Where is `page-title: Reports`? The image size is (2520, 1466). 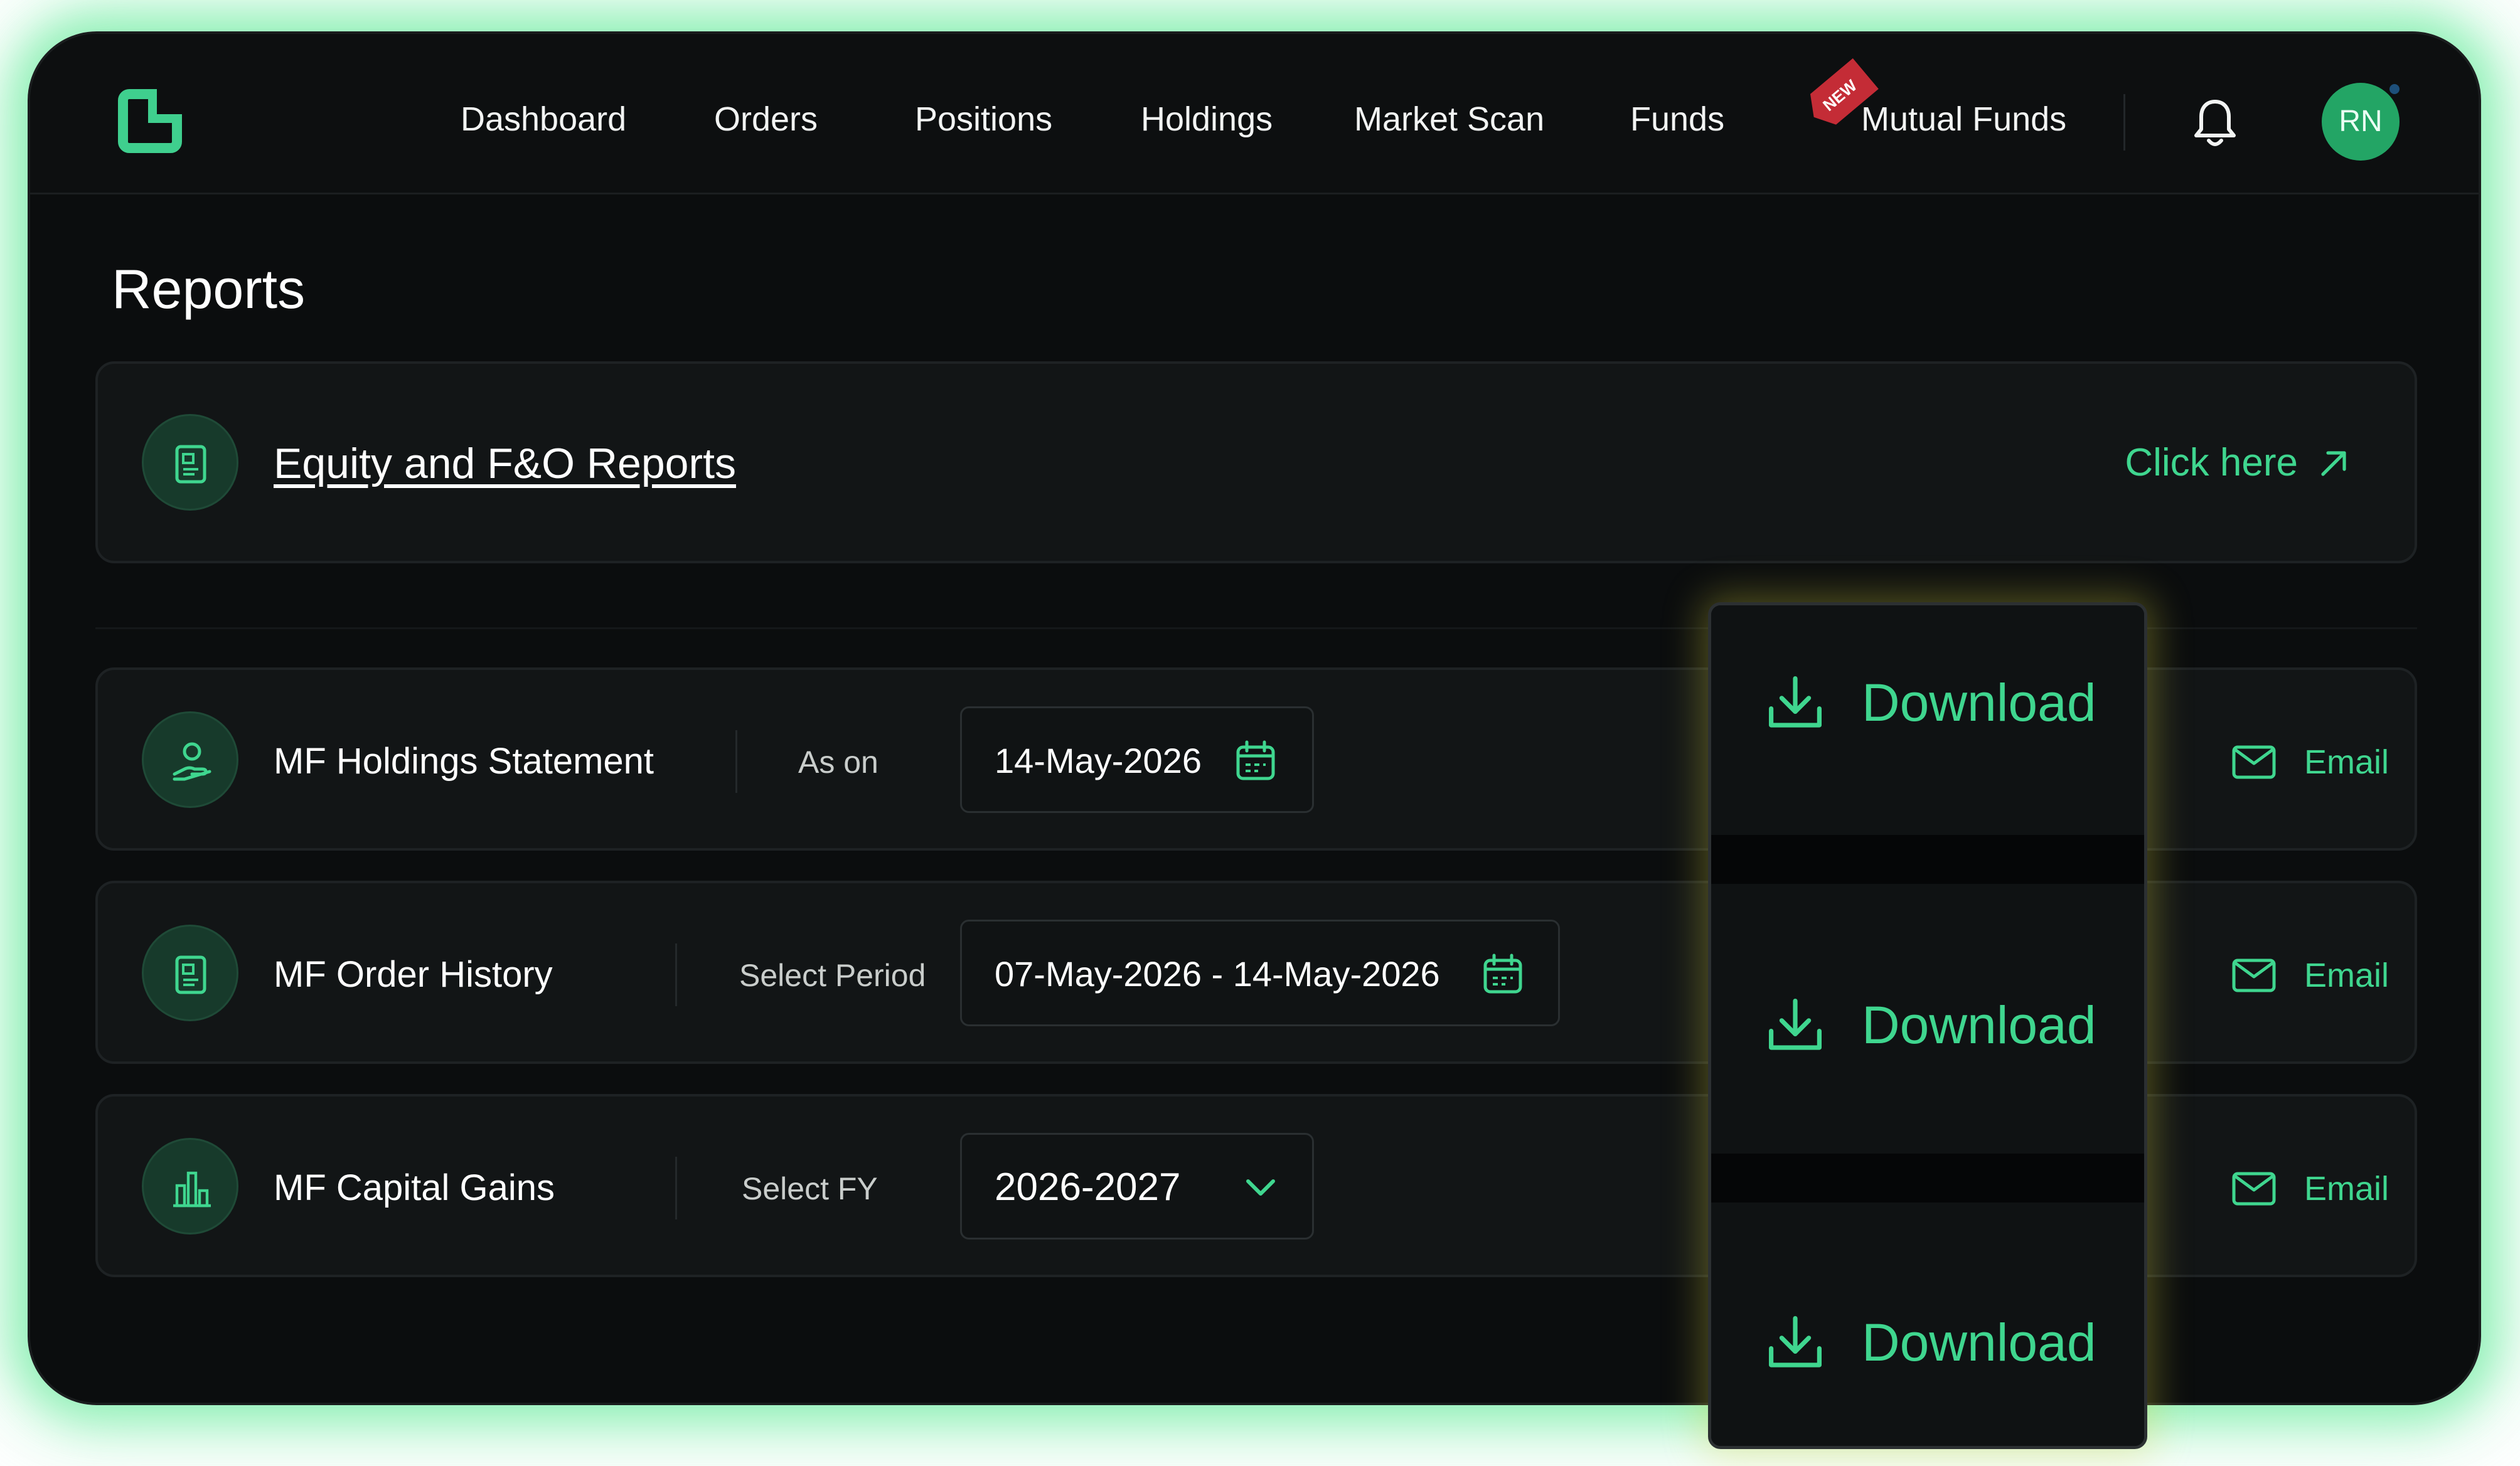 page-title: Reports is located at coordinates (209, 289).